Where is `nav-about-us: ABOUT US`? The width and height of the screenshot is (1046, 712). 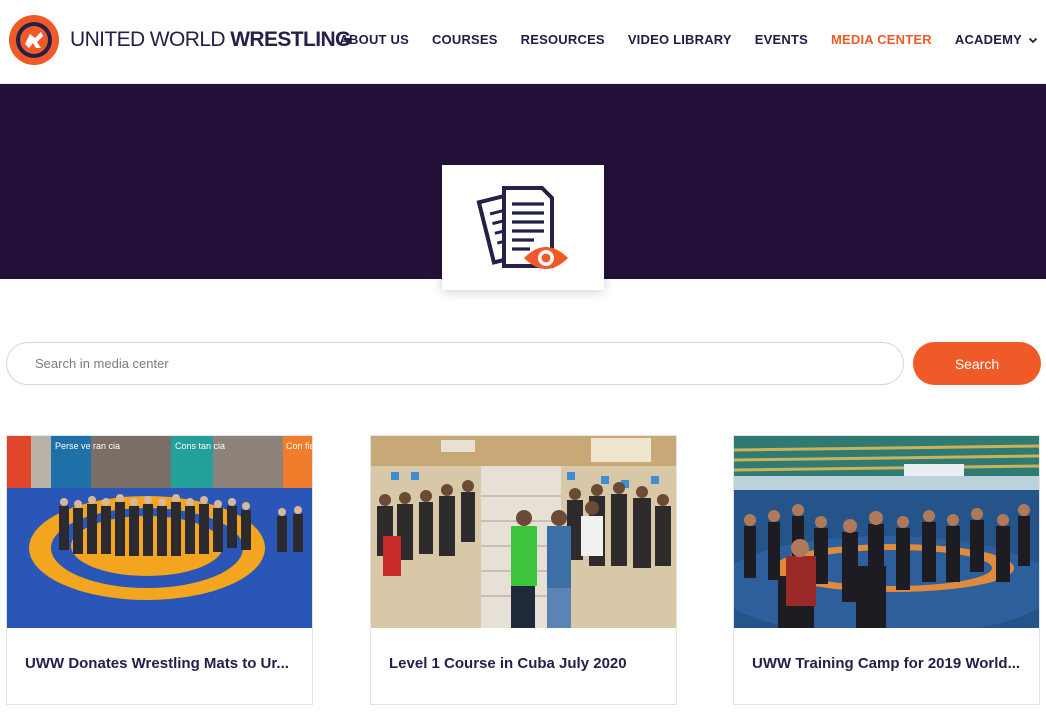
nav-about-us: ABOUT US is located at coordinates (374, 39).